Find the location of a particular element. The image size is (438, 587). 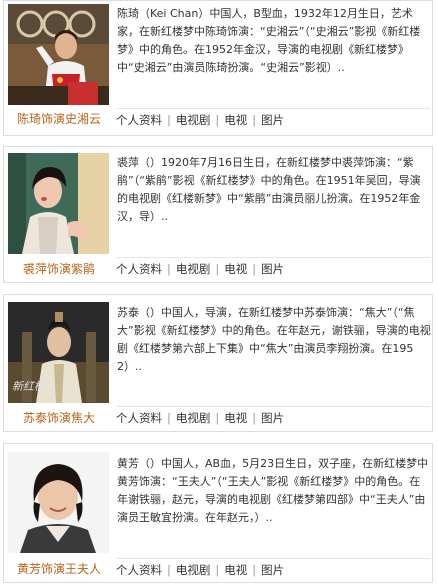

svg-text: 新红楼 is located at coordinates (29, 386).